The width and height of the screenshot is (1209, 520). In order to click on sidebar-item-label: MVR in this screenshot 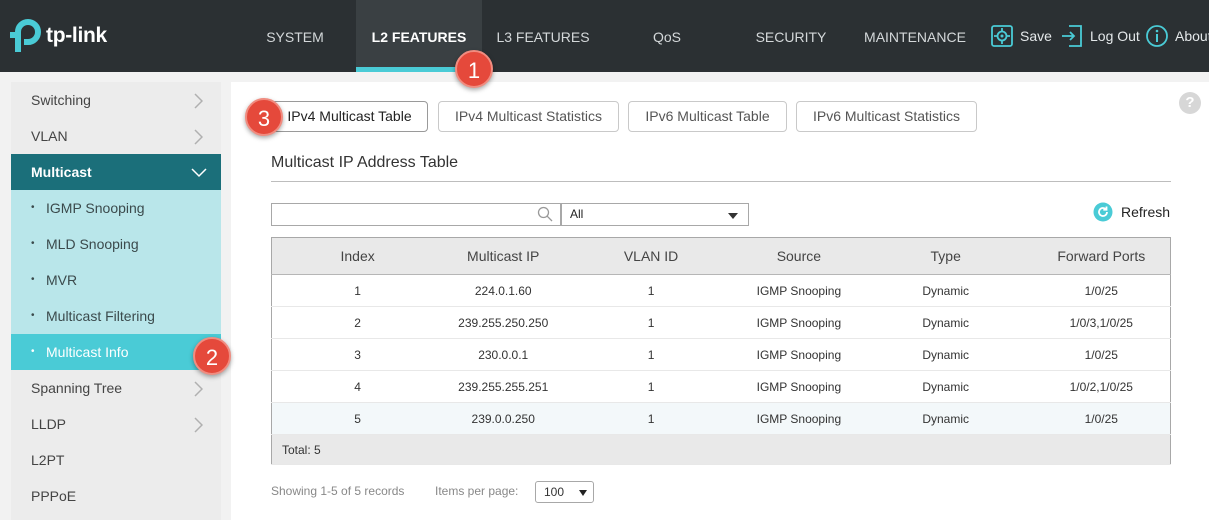, I will do `click(62, 280)`.